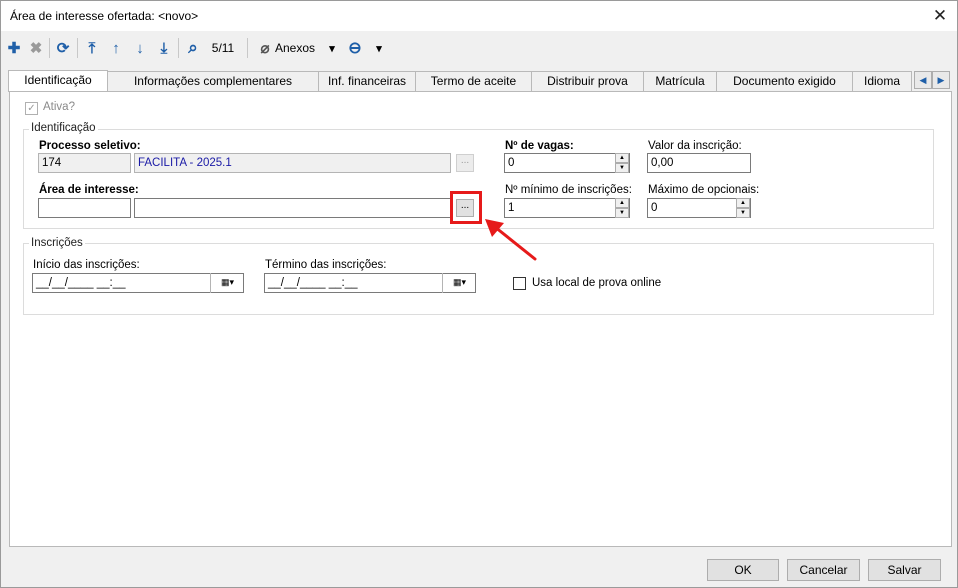  I want to click on online-checkbox, so click(519, 283).